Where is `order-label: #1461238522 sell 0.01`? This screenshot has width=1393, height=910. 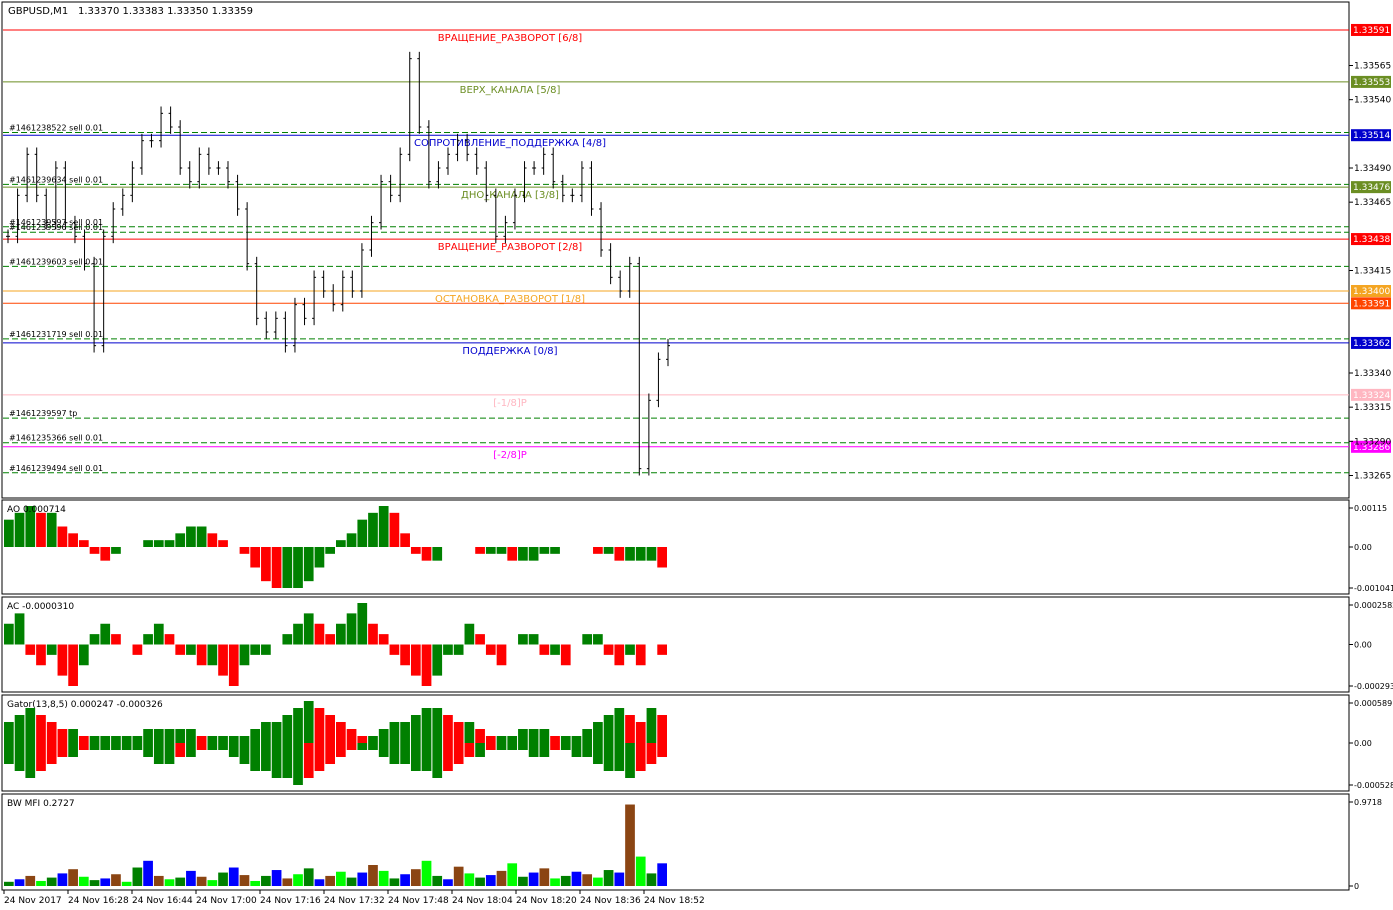 order-label: #1461238522 sell 0.01 is located at coordinates (56, 127).